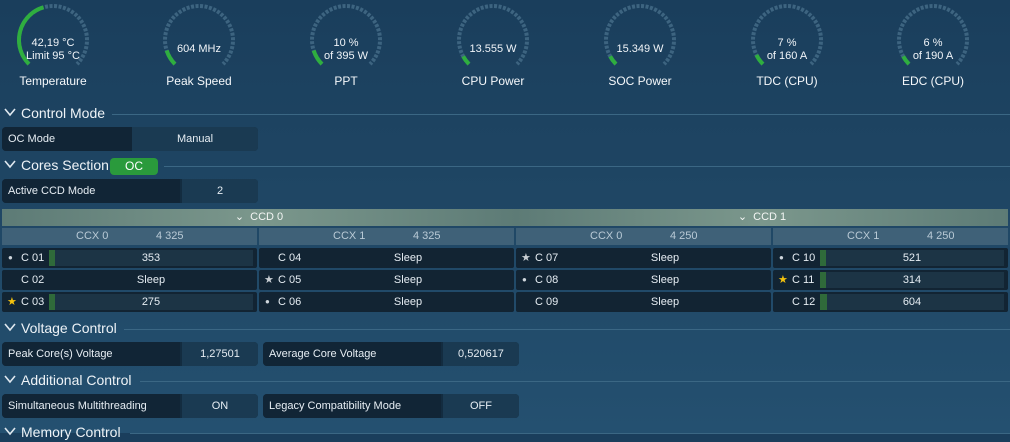 This screenshot has width=1010, height=442. I want to click on gauge-value: 604 MHz, so click(199, 49).